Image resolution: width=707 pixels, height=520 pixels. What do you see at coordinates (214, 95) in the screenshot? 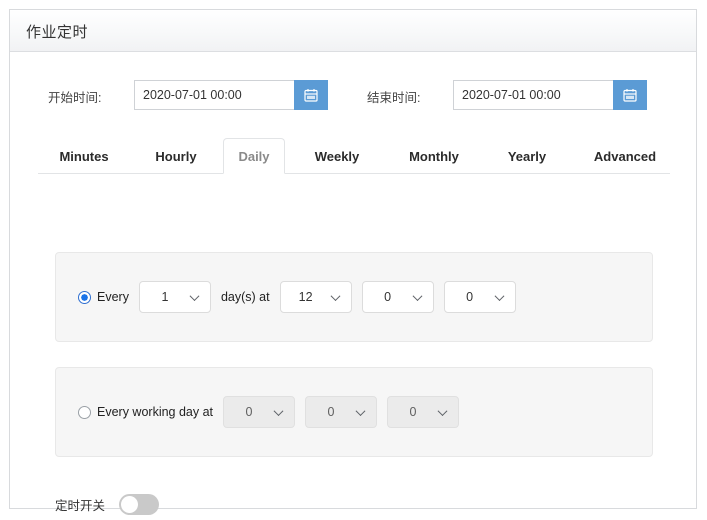
I see `start-time-input: 2020-07-01 00:00` at bounding box center [214, 95].